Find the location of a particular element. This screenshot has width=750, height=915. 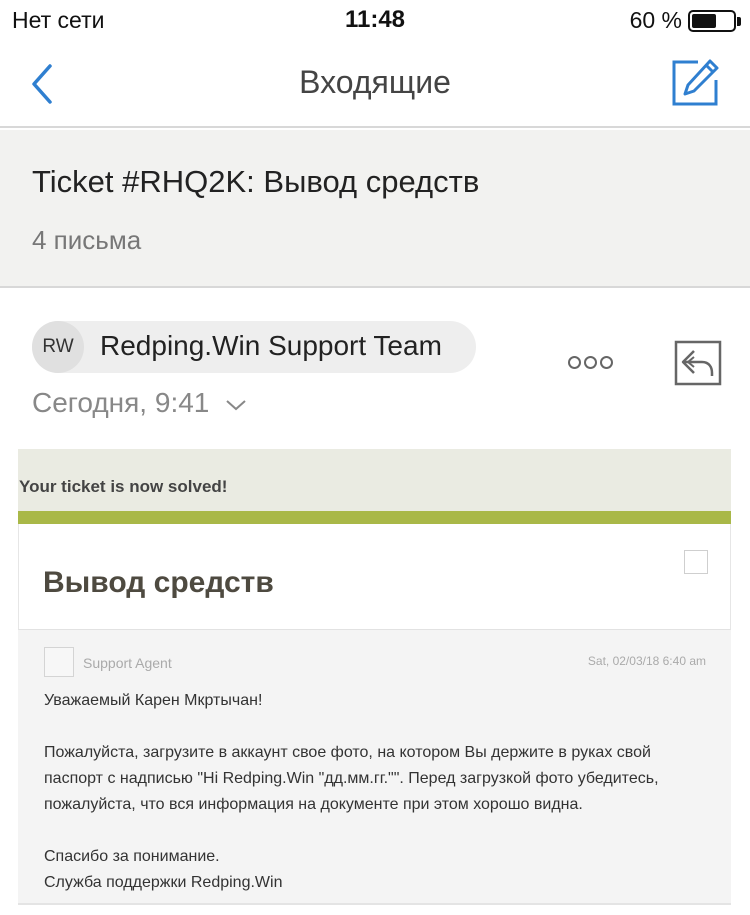

greeting-text: Уважаемый Карен Мкртычан! is located at coordinates (153, 700).